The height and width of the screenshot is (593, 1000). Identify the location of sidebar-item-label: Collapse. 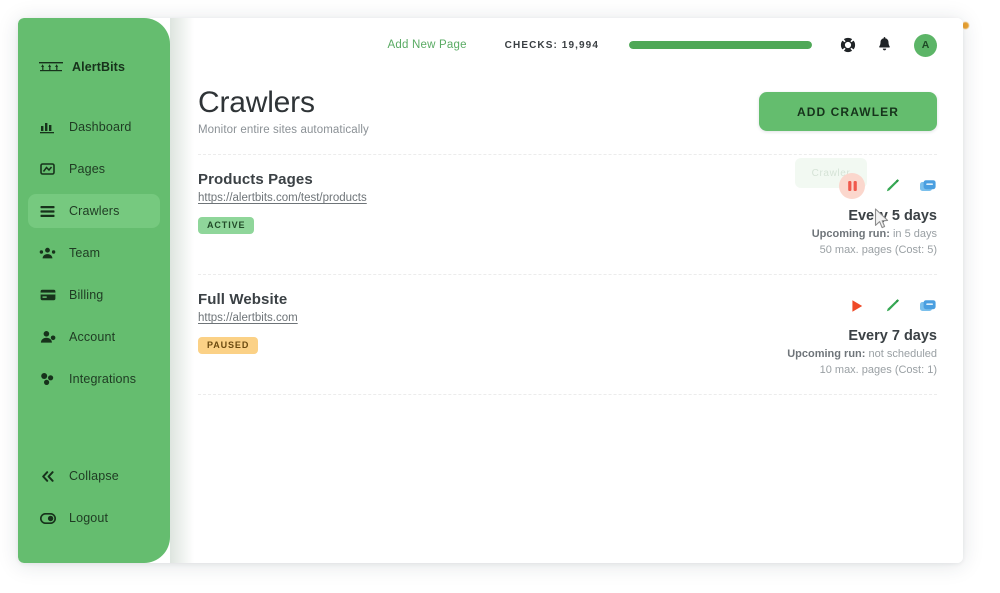
(94, 476).